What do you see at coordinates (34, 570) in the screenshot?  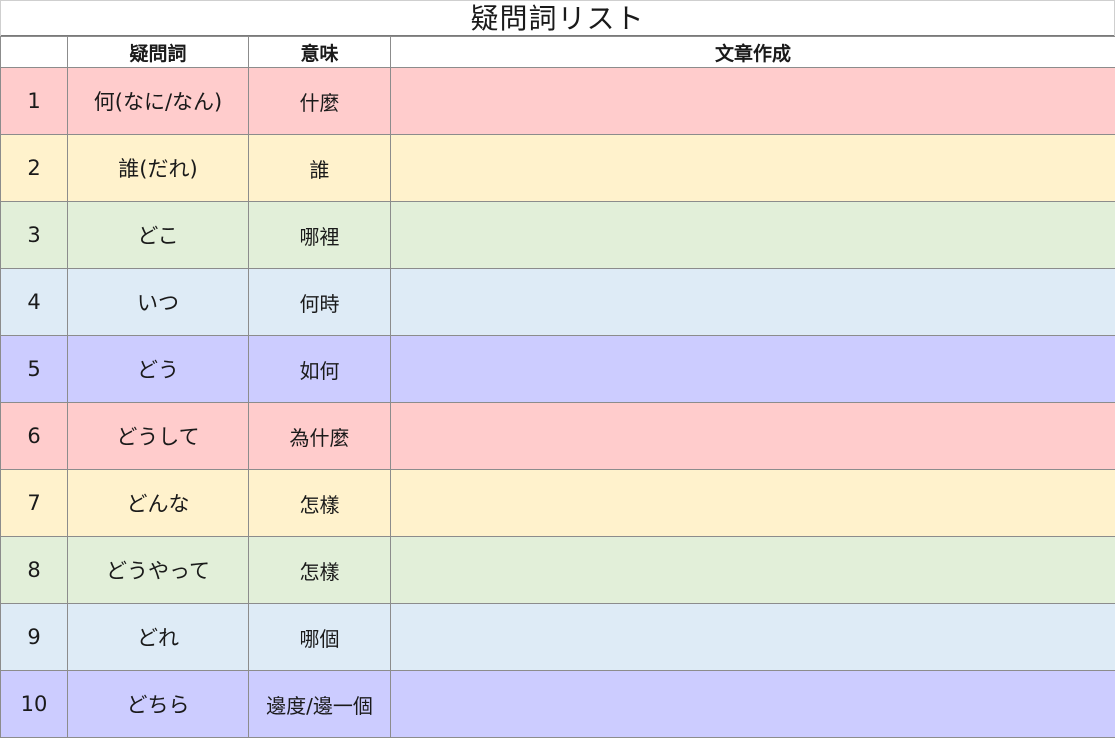 I see `row-number: 8` at bounding box center [34, 570].